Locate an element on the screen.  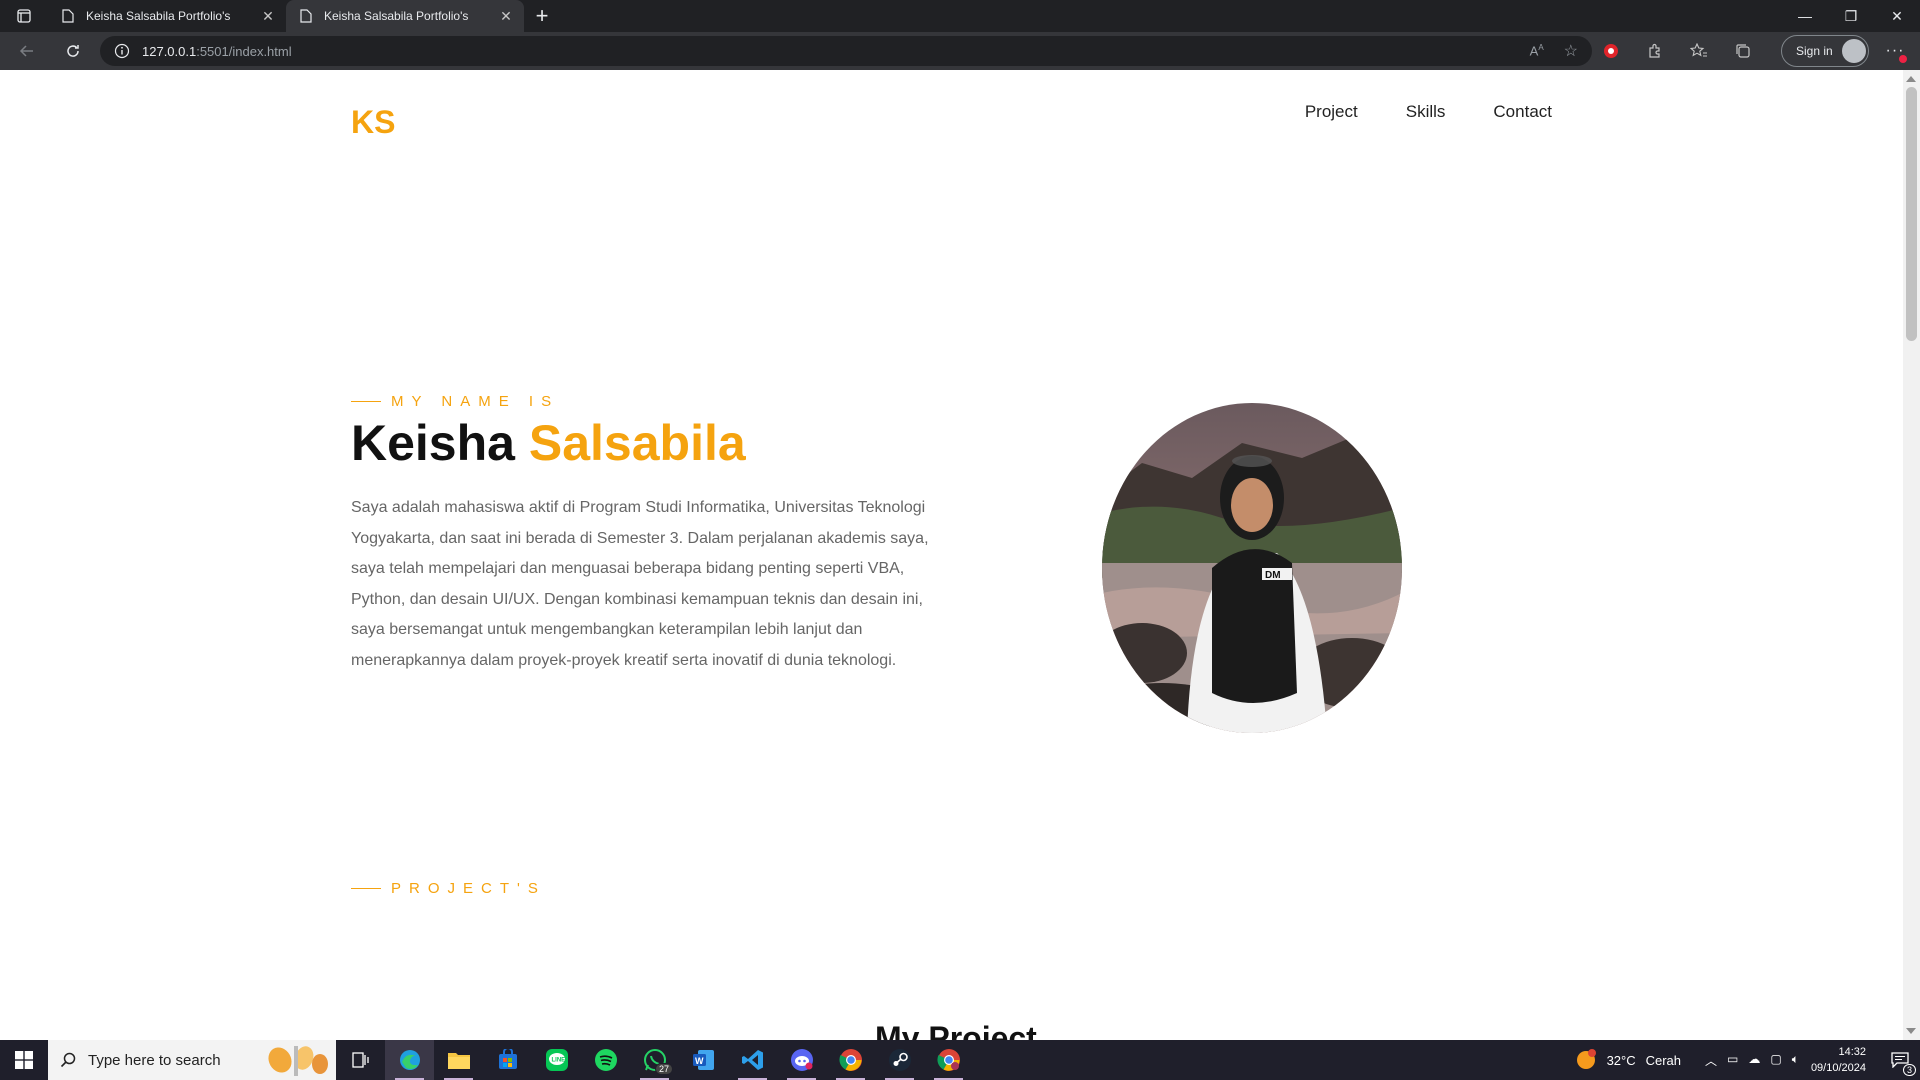
svg-text: DM is located at coordinates (1273, 575).